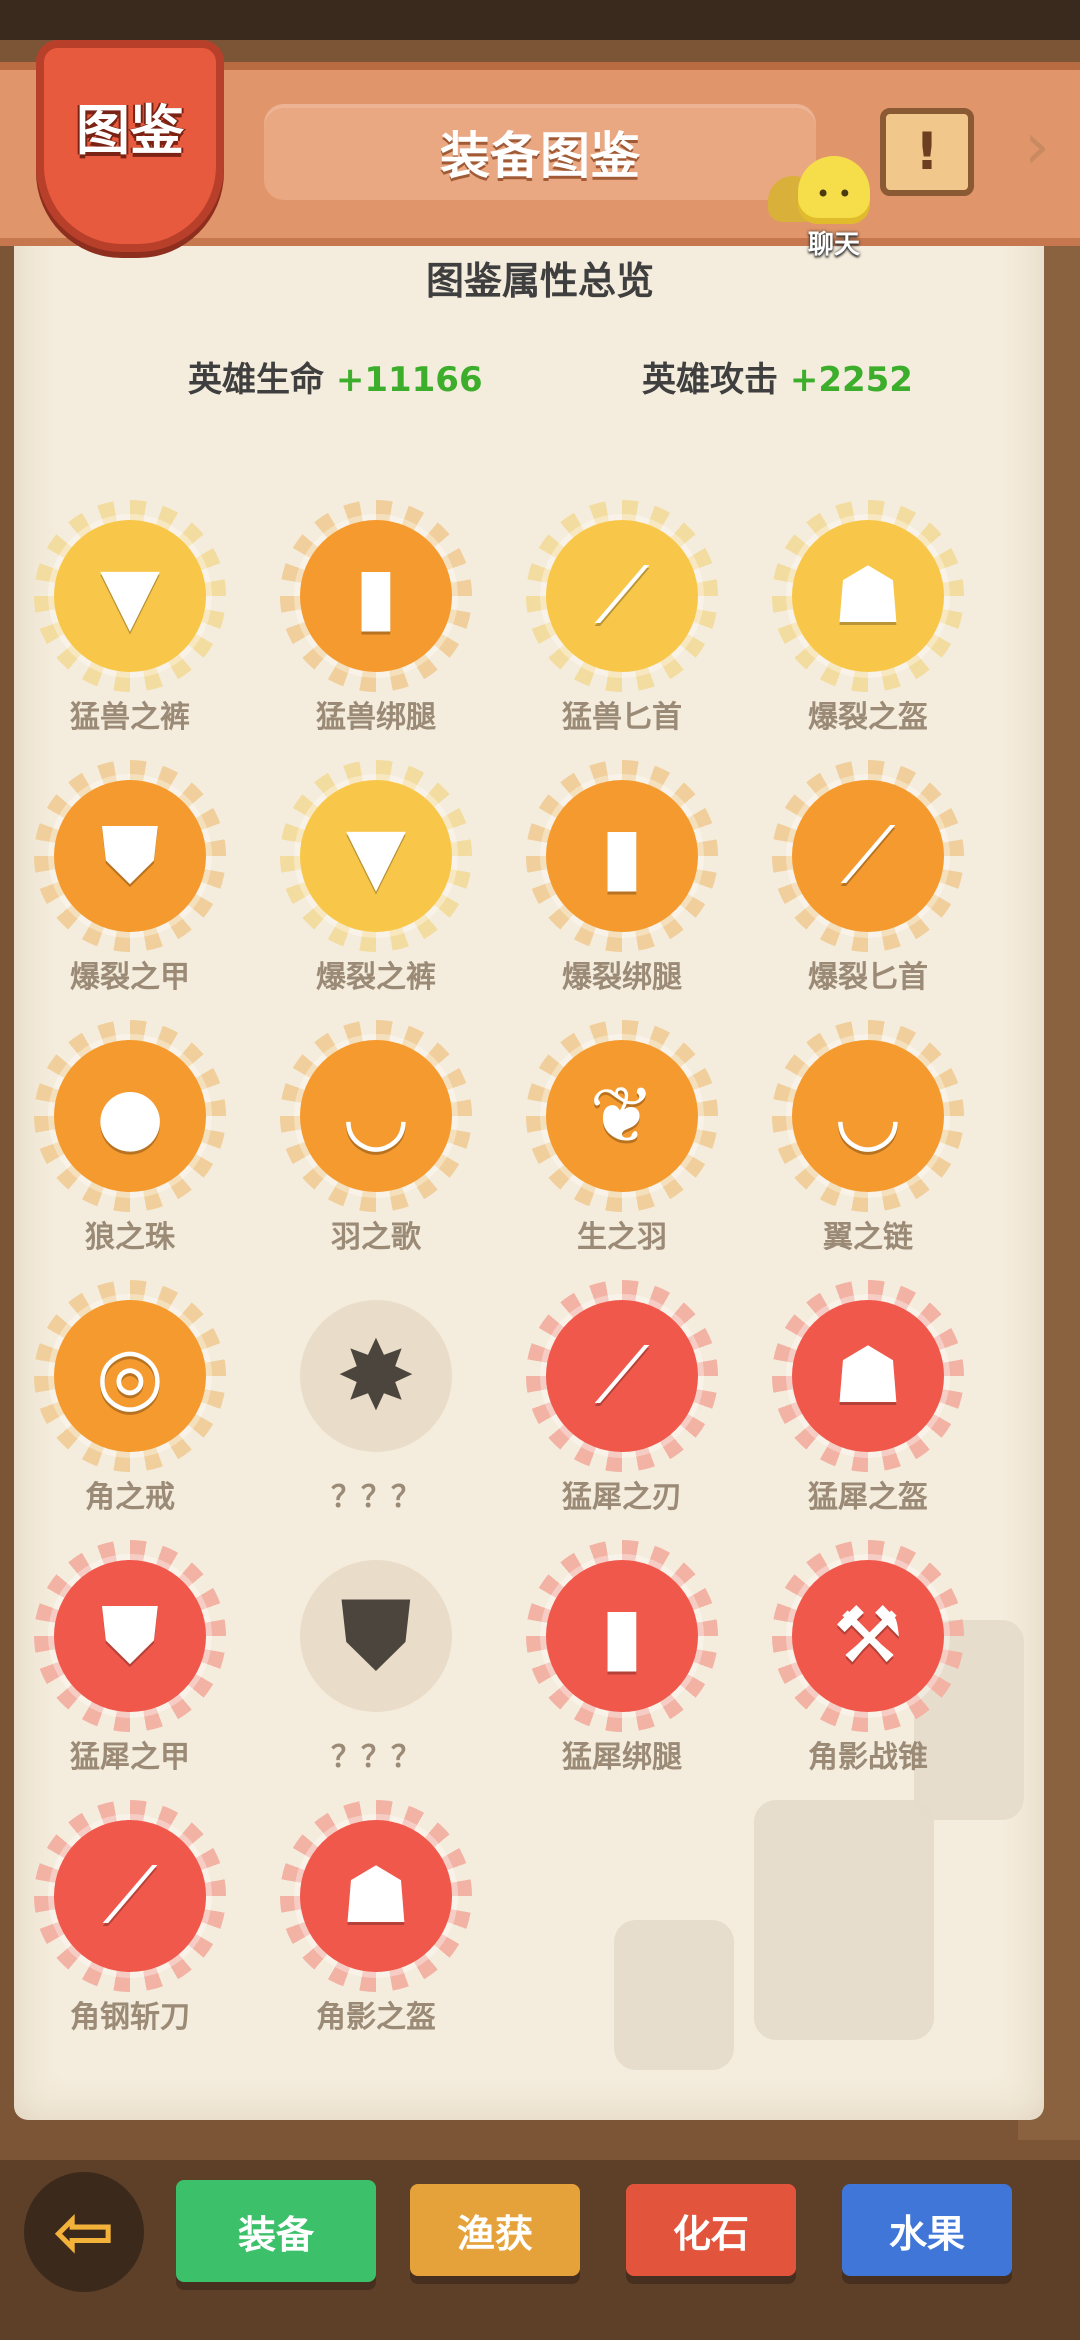 The height and width of the screenshot is (2340, 1080). I want to click on item-card: ☗ 猛犀之盔, so click(868, 1405).